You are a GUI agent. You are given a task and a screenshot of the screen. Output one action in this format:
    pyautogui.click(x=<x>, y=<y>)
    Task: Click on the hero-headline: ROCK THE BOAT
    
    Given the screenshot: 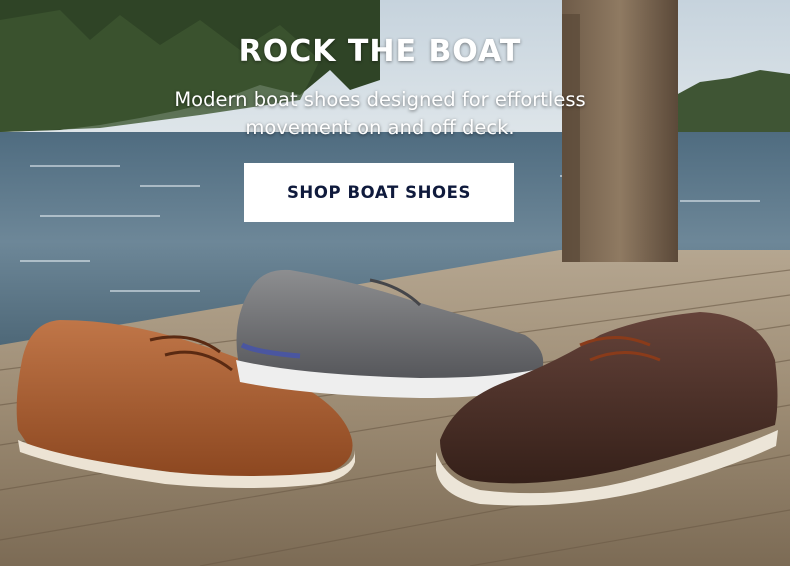 What is the action you would take?
    pyautogui.click(x=380, y=51)
    